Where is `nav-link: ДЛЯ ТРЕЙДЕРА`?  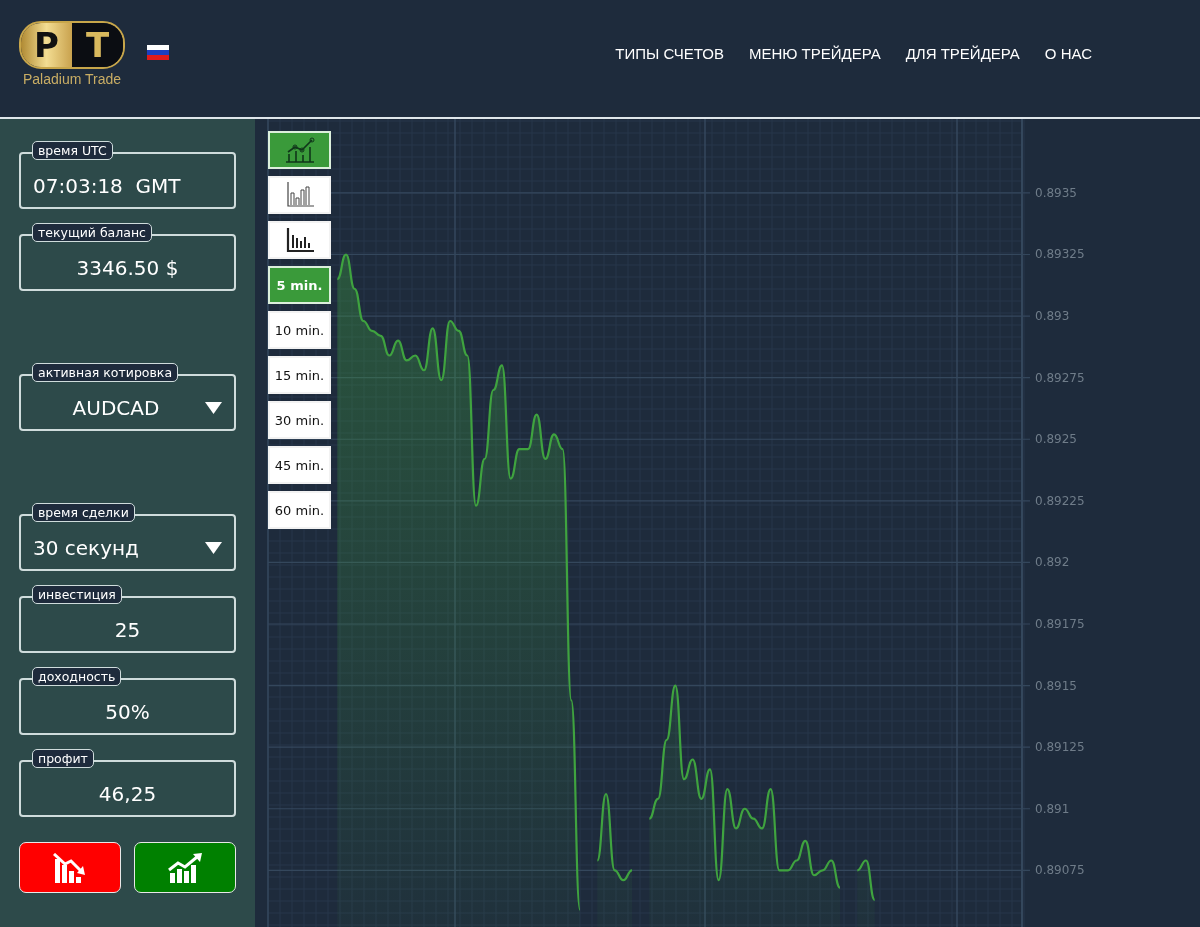
nav-link: ДЛЯ ТРЕЙДЕРА is located at coordinates (962, 53).